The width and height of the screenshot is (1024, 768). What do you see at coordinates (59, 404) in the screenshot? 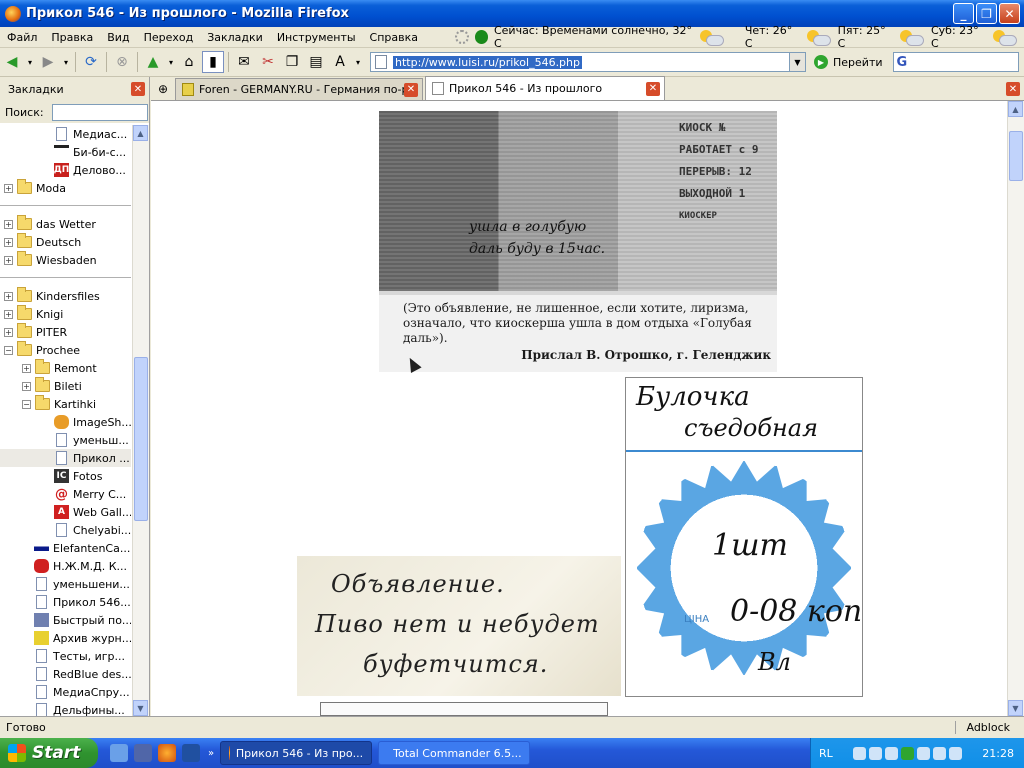
I see `tree-folder: − Kartihki` at bounding box center [59, 404].